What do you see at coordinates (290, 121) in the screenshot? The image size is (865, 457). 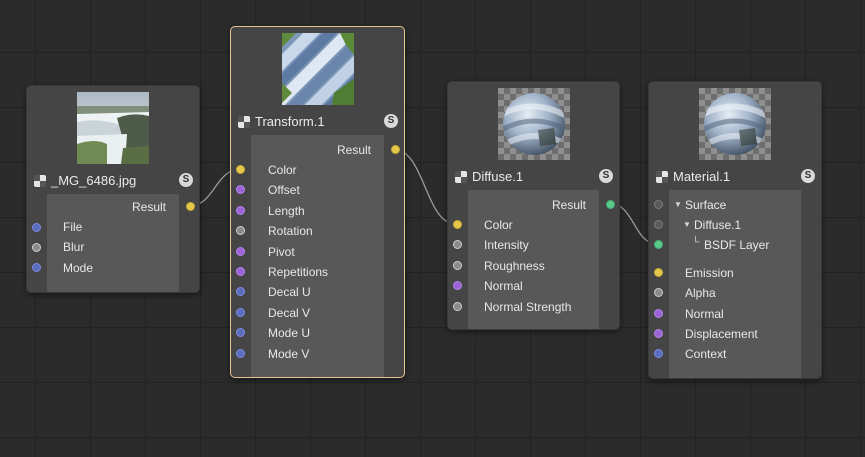 I see `transform-node-title: Transform.1` at bounding box center [290, 121].